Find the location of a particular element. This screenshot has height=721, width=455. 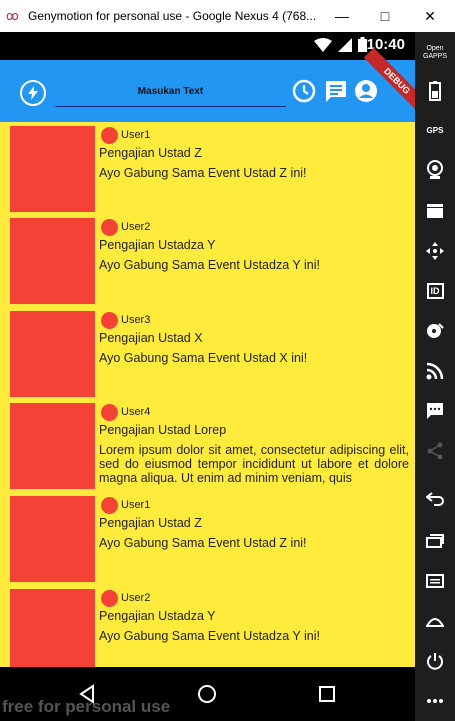

account-icon is located at coordinates (366, 91).